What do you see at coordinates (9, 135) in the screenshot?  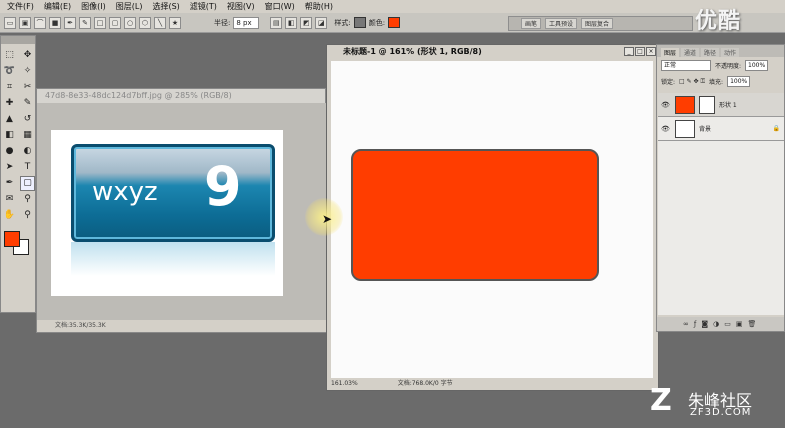 I see `eraser-icon: ◧` at bounding box center [9, 135].